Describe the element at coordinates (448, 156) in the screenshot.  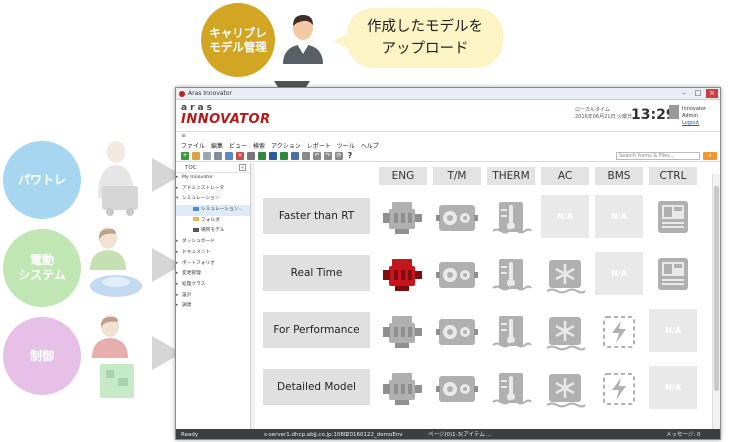
I see `toolbar: + × ↶ ↷ ⟳ ? Search Items & Files... ⌕` at that location.